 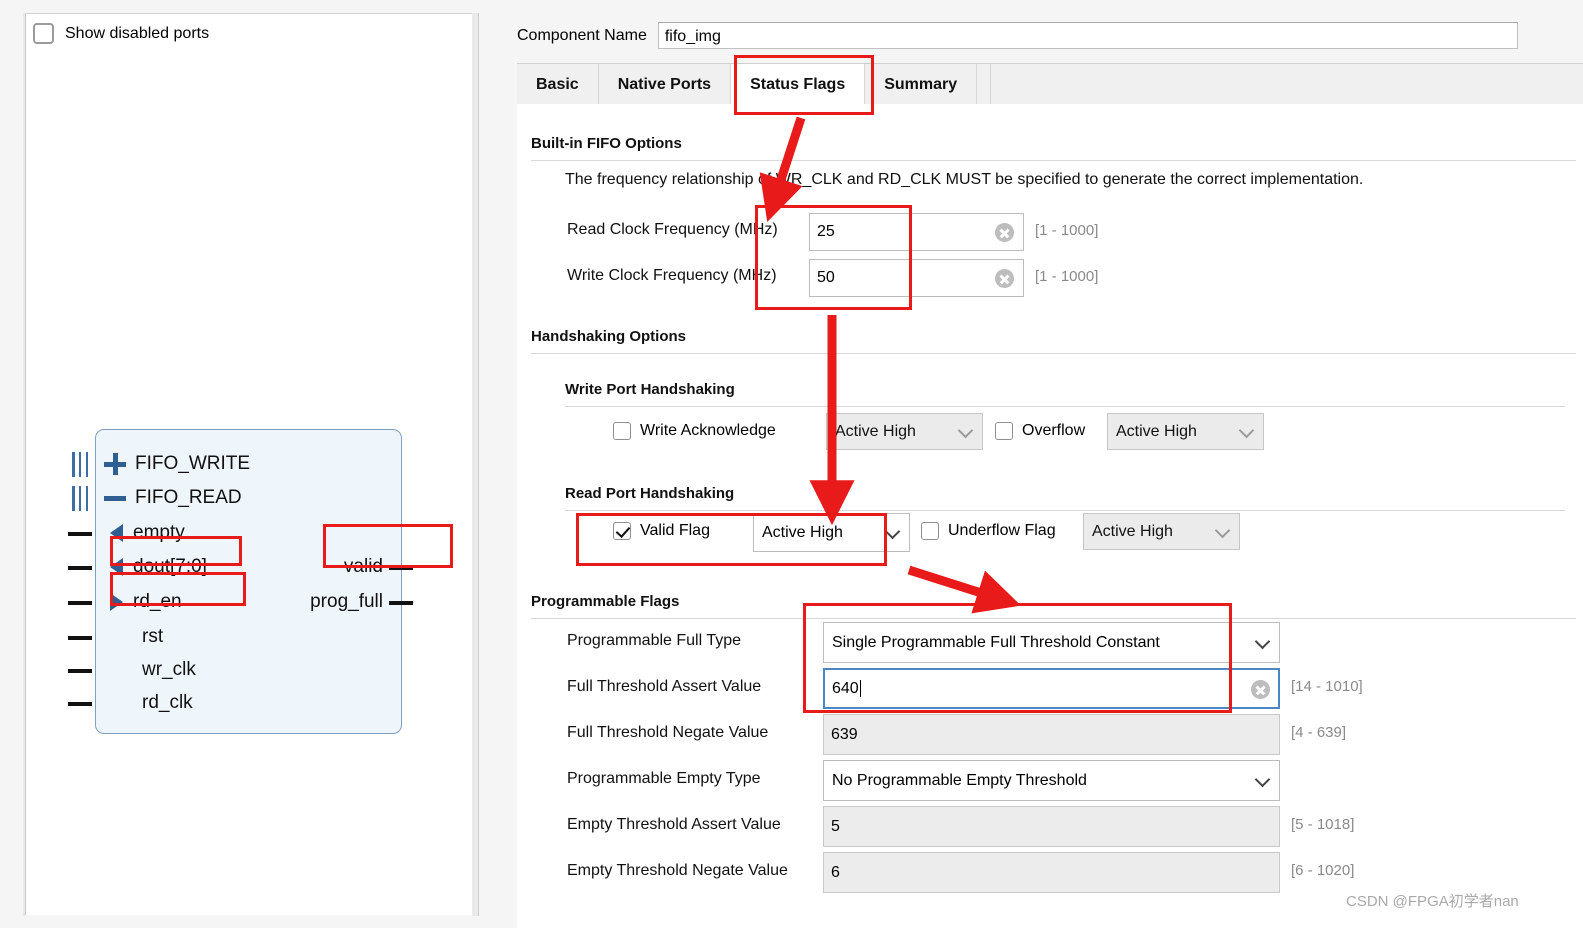 I want to click on symbol-port-rd-en: rd_en, so click(x=125, y=602).